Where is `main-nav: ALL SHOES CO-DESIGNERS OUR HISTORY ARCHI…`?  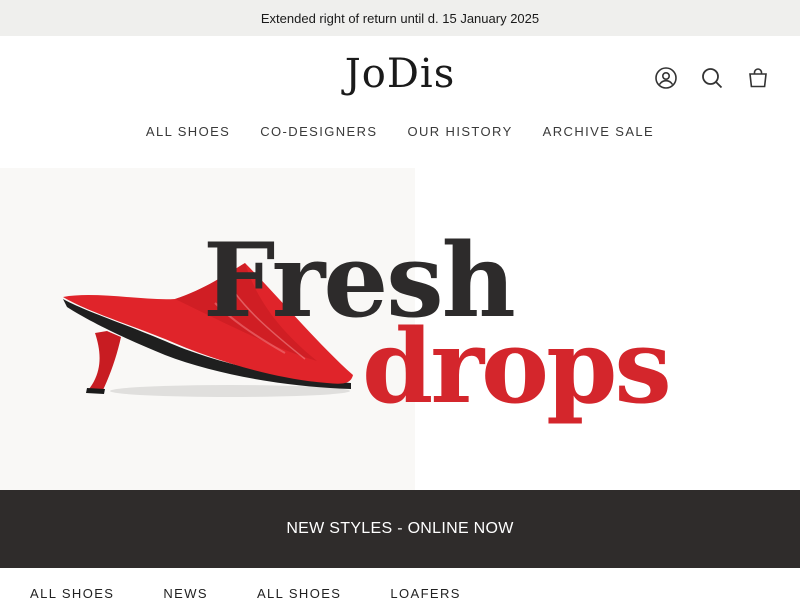 main-nav: ALL SHOES CO-DESIGNERS OUR HISTORY ARCHI… is located at coordinates (400, 131).